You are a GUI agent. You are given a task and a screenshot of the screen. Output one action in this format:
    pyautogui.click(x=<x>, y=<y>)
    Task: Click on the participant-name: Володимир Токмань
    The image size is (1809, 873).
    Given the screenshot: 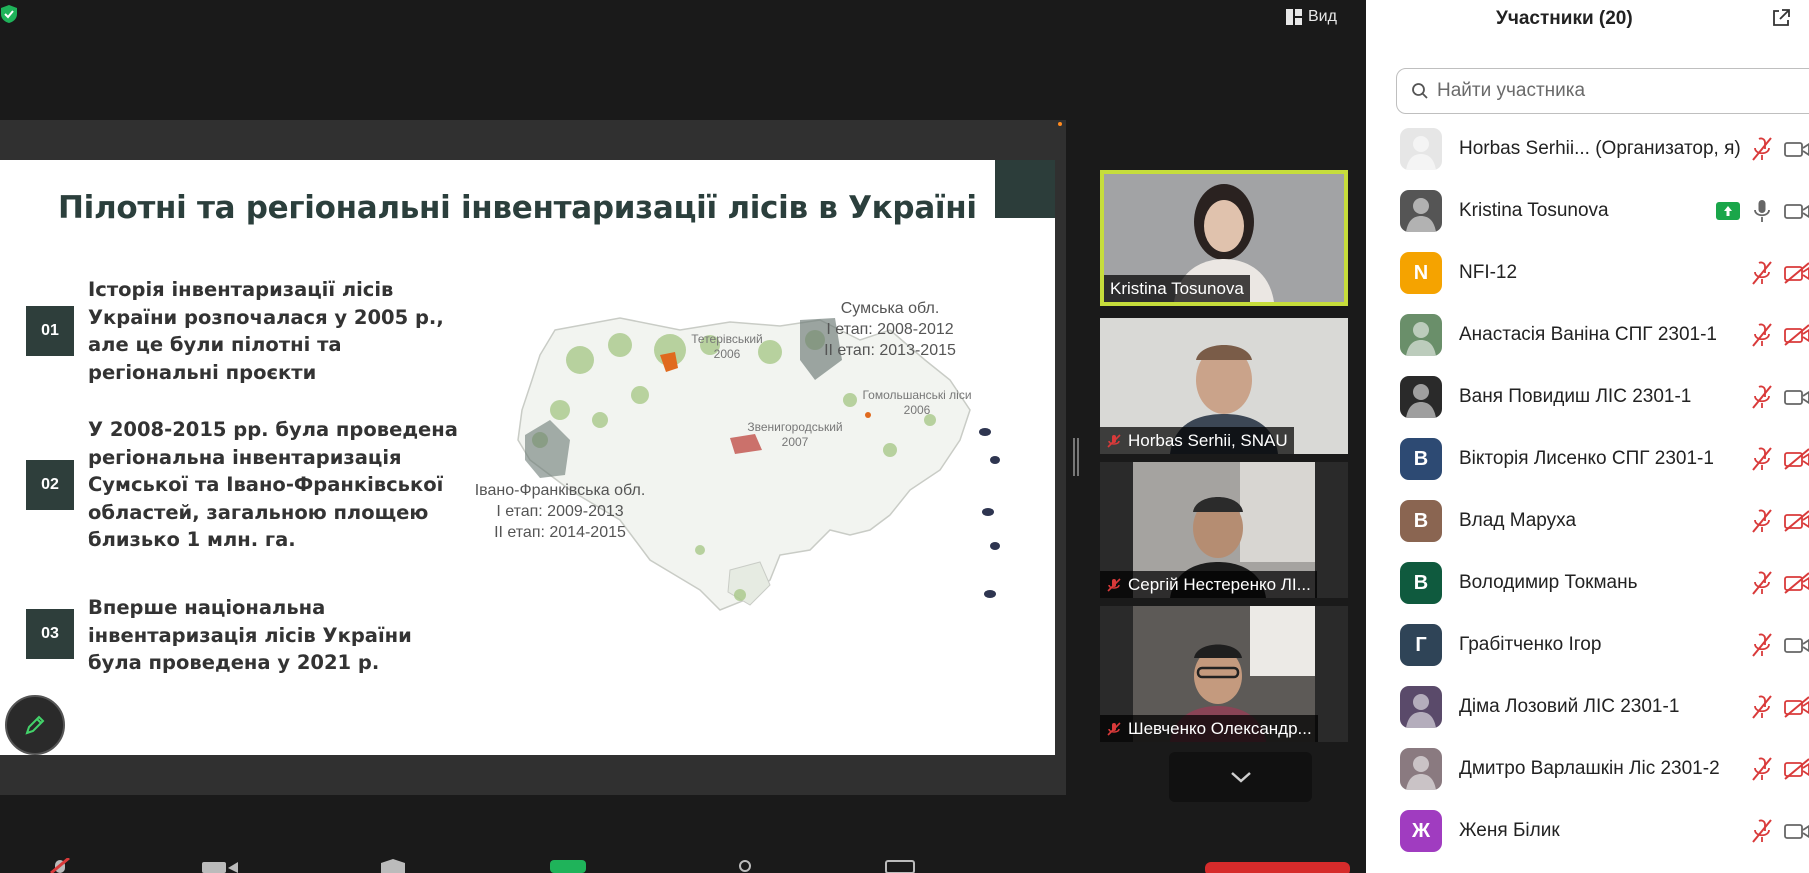 What is the action you would take?
    pyautogui.click(x=1548, y=582)
    